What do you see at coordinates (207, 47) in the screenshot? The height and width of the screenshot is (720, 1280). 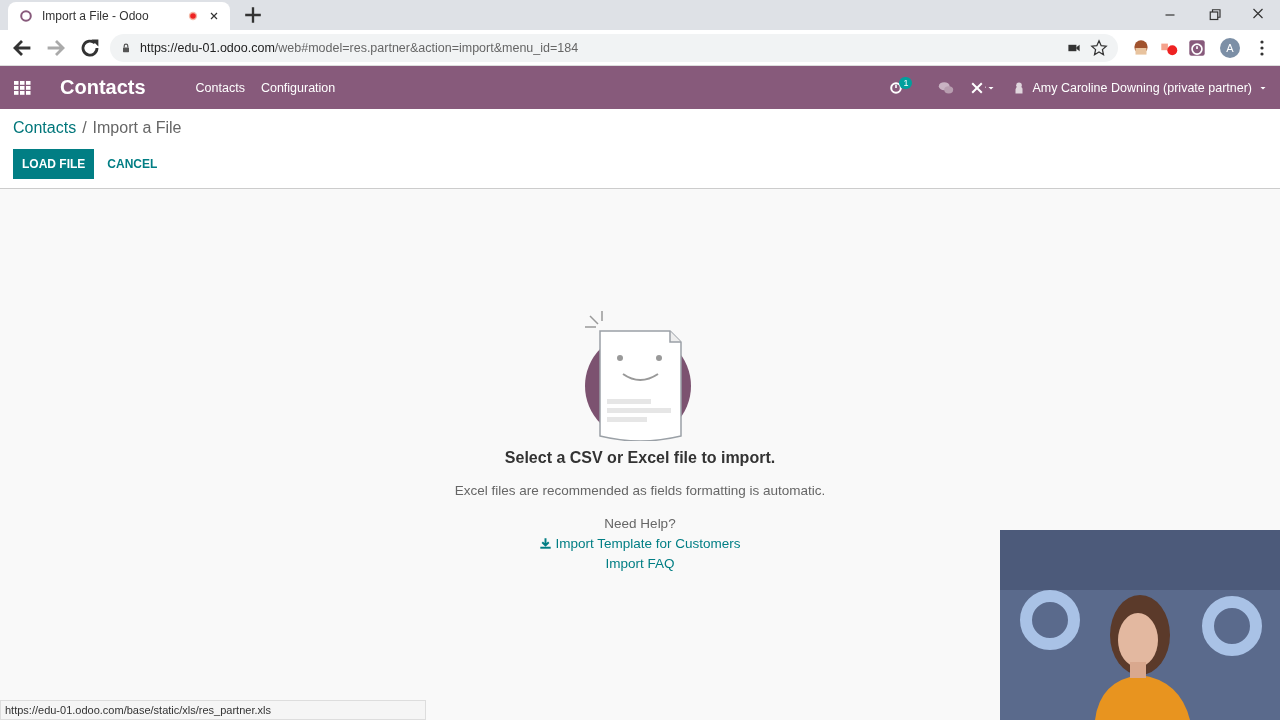 I see `url-host: https://edu-01.odoo.com` at bounding box center [207, 47].